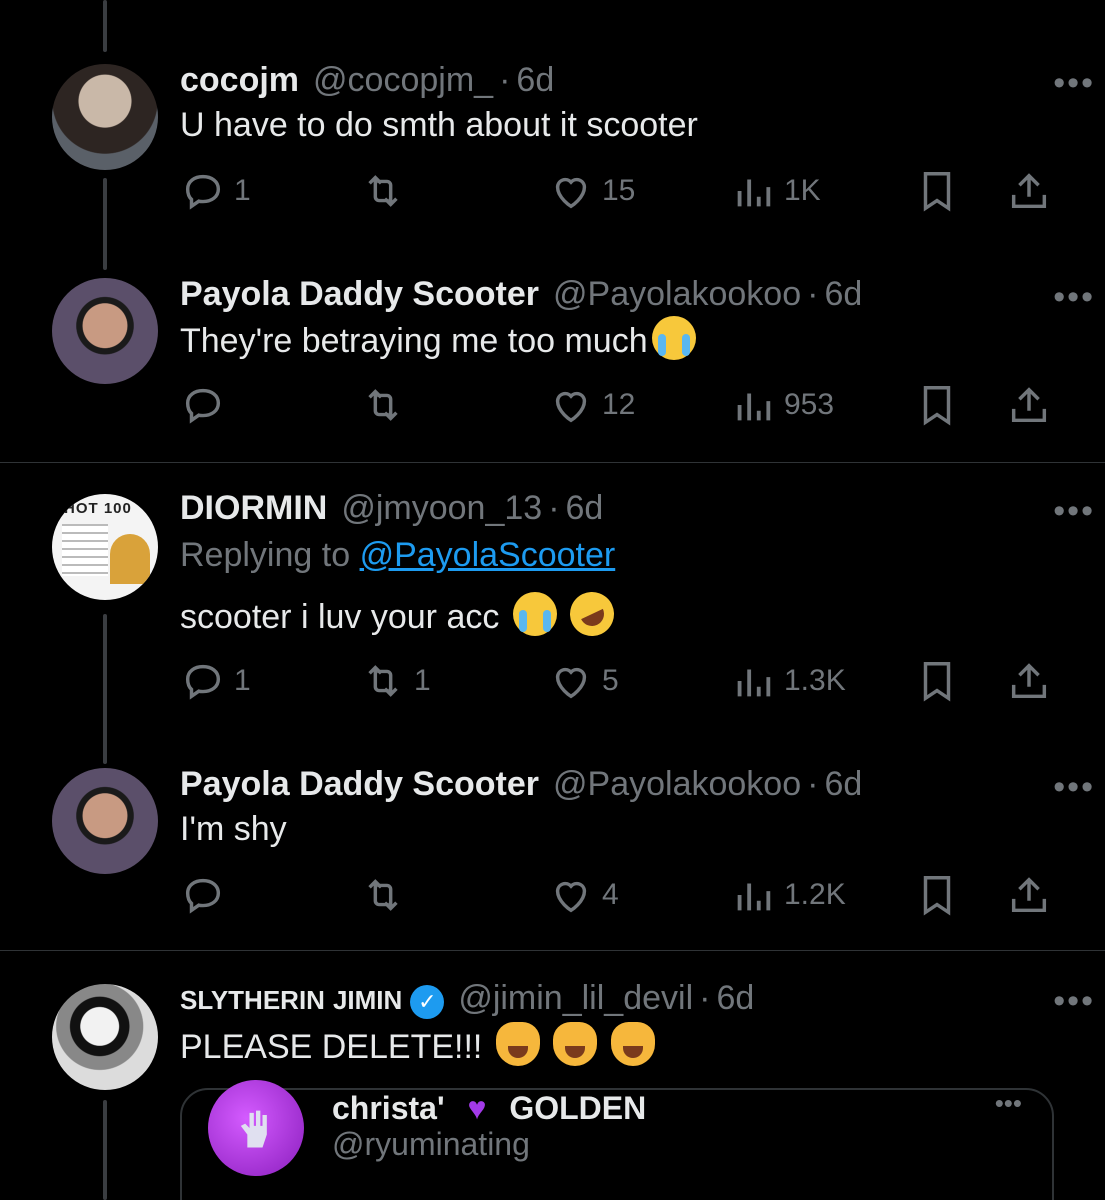  What do you see at coordinates (414, 341) in the screenshot?
I see `tweet-text-content: They're betraying me too much` at bounding box center [414, 341].